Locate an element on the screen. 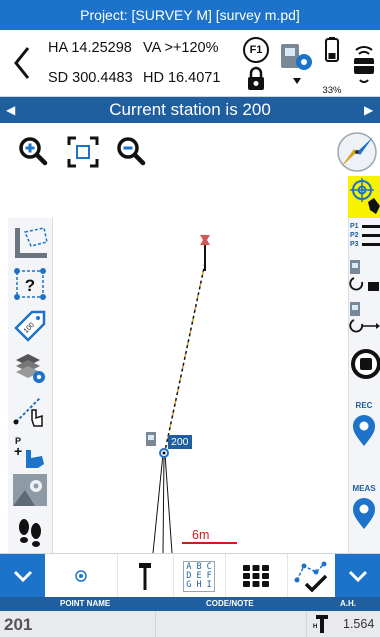  current-station-text: Current station is 200 is located at coordinates (190, 109).